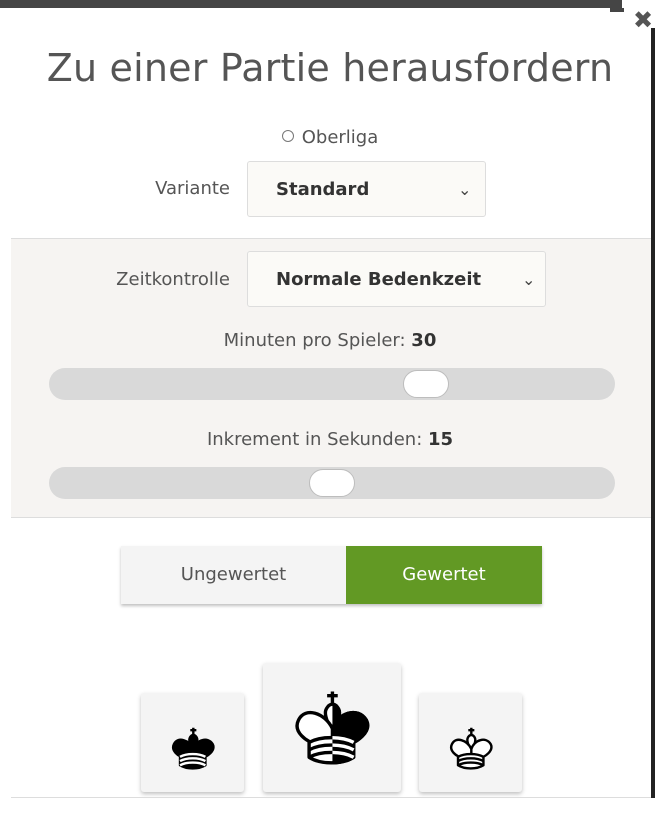 This screenshot has height=825, width=655. I want to click on league-radio-label: Oberliga, so click(340, 137).